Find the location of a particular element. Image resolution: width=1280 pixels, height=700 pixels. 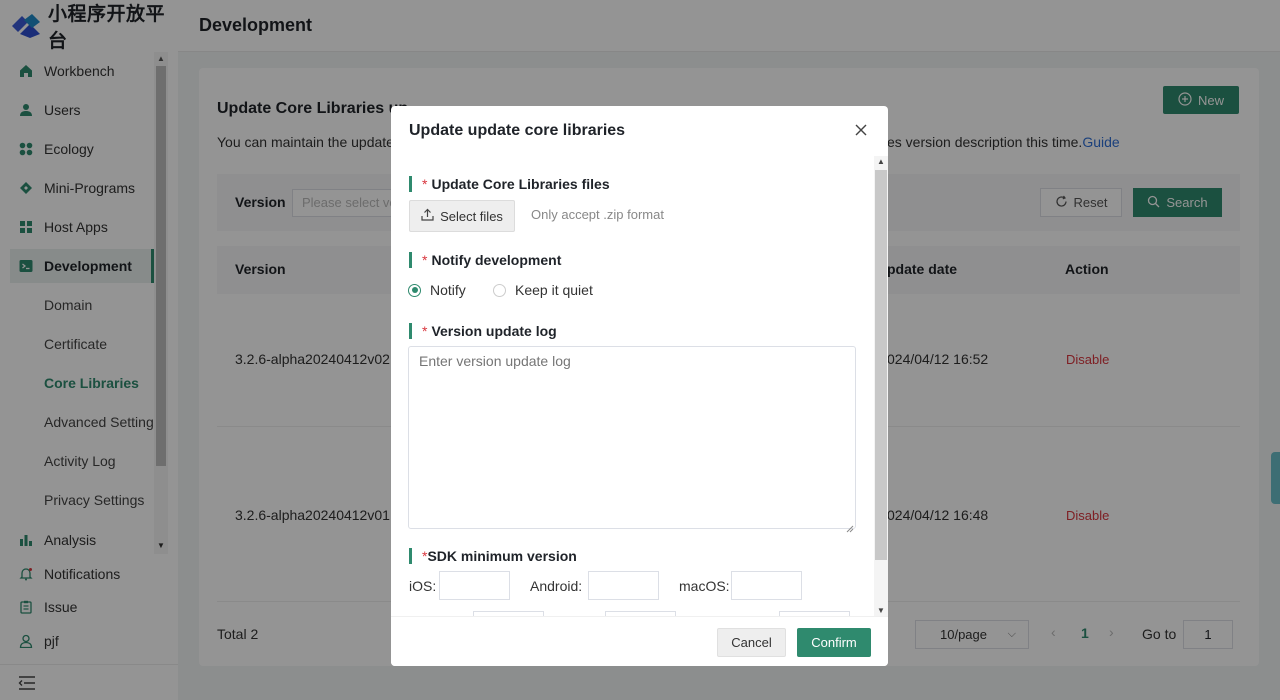

cancel-button: Cancel is located at coordinates (751, 642).